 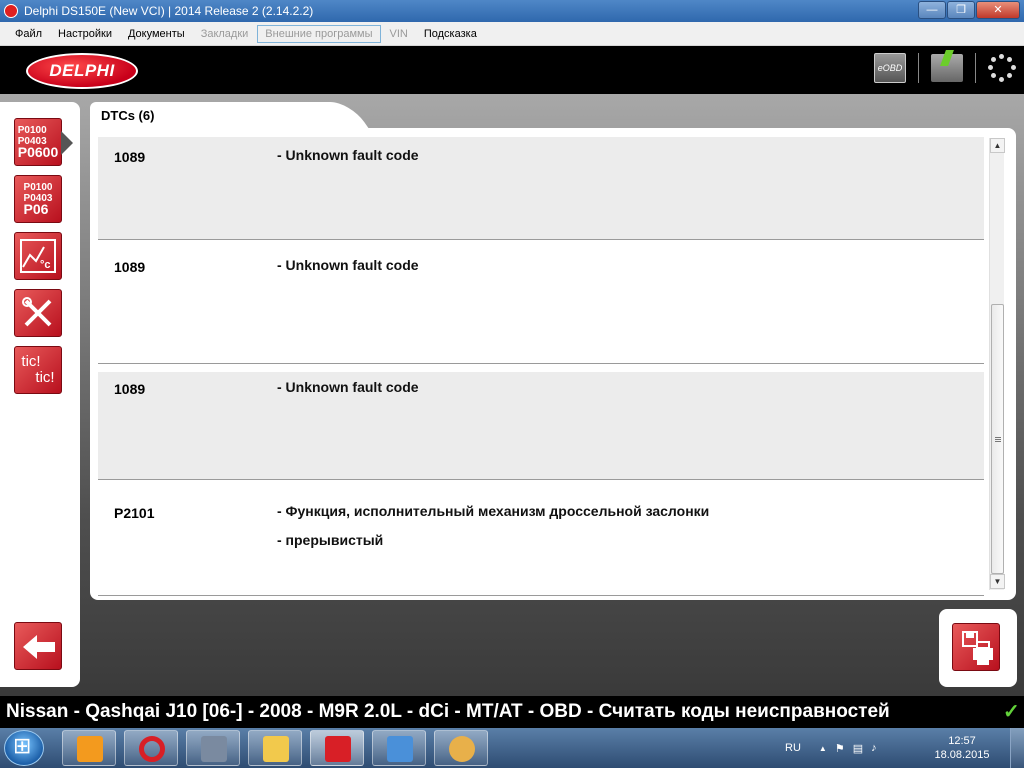 I want to click on menu-settings: Настройки, so click(x=85, y=34).